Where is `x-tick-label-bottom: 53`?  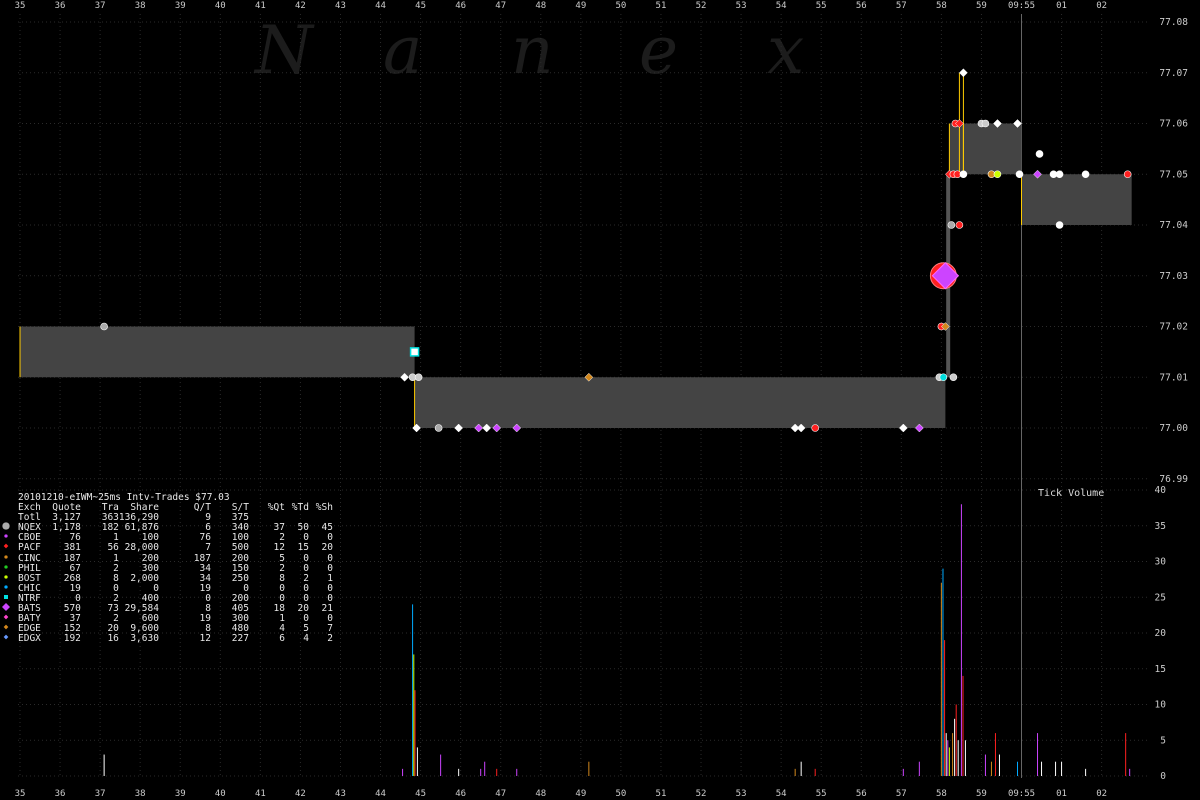
x-tick-label-bottom: 53 is located at coordinates (741, 794).